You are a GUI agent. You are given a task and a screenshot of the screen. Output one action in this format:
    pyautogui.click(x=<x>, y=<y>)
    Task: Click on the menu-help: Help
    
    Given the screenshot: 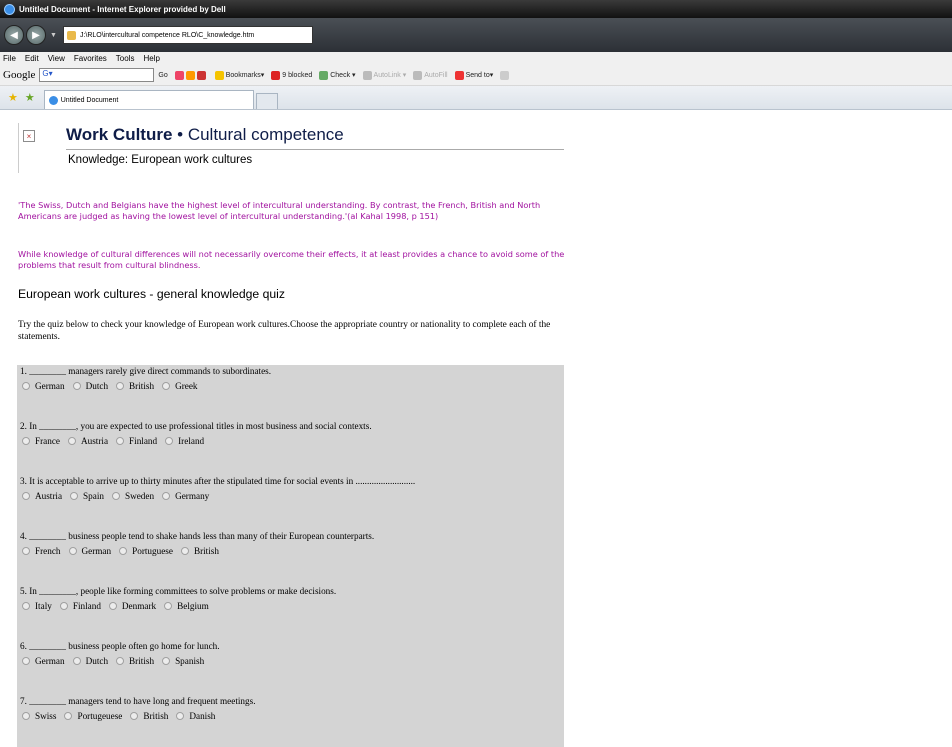 What is the action you would take?
    pyautogui.click(x=151, y=58)
    